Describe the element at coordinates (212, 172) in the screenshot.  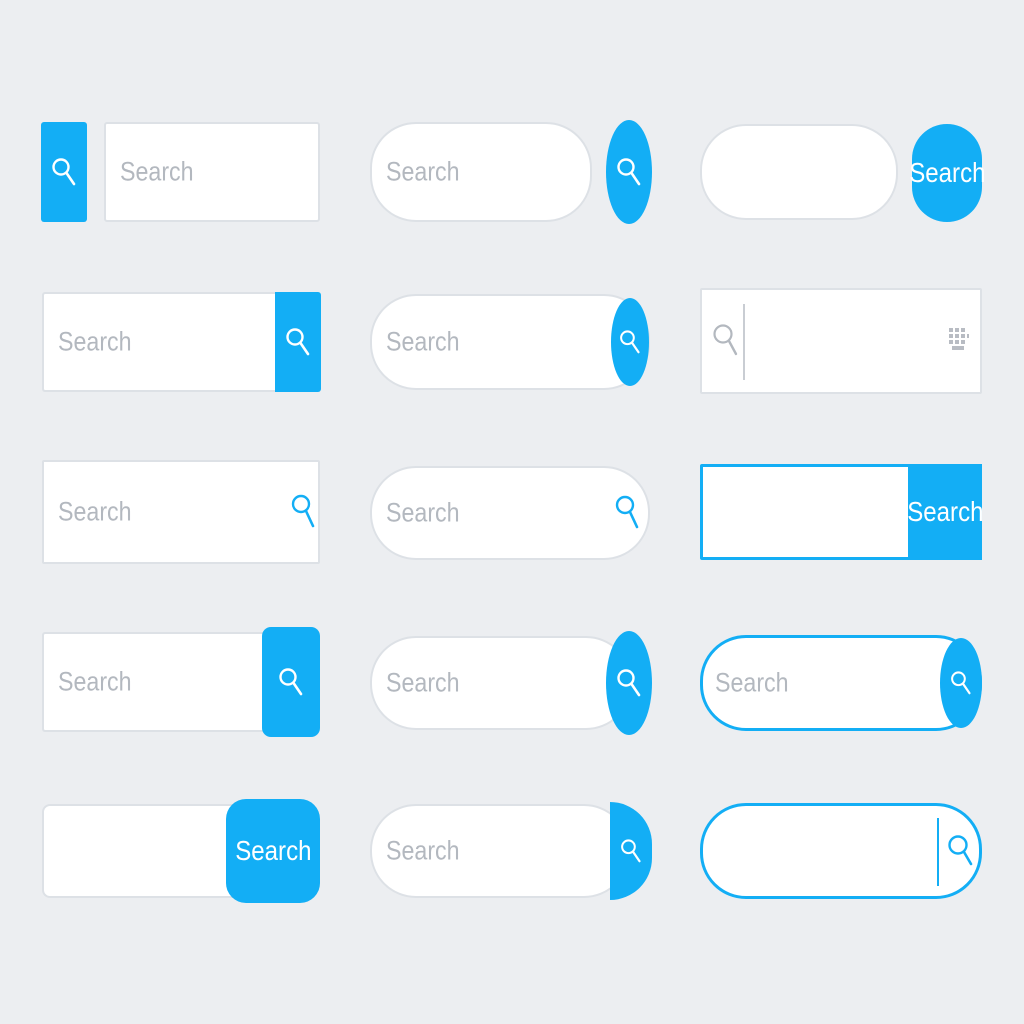
I see `search-input-1: Search` at that location.